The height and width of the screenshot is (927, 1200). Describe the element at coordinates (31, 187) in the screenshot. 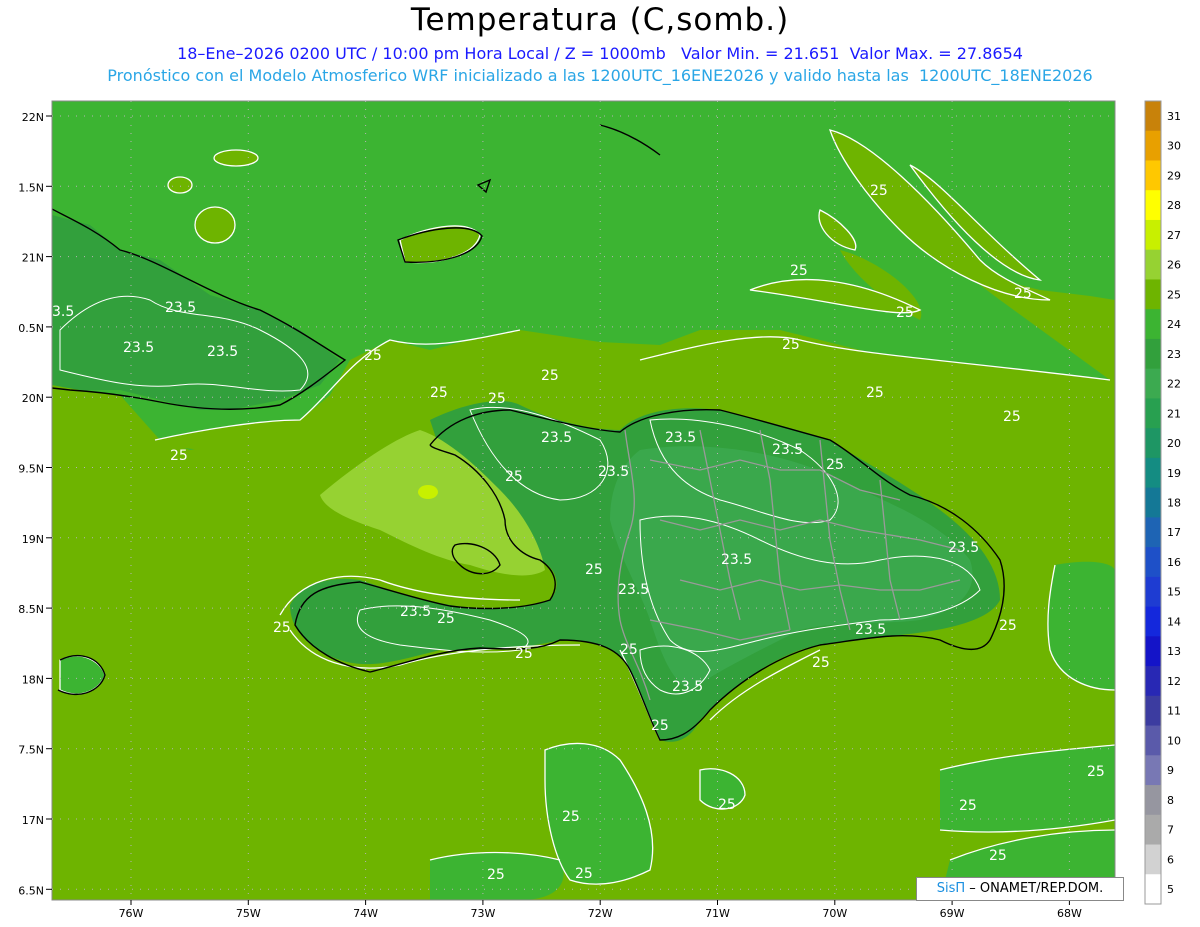

I see `latitude-label: 1.5N` at that location.